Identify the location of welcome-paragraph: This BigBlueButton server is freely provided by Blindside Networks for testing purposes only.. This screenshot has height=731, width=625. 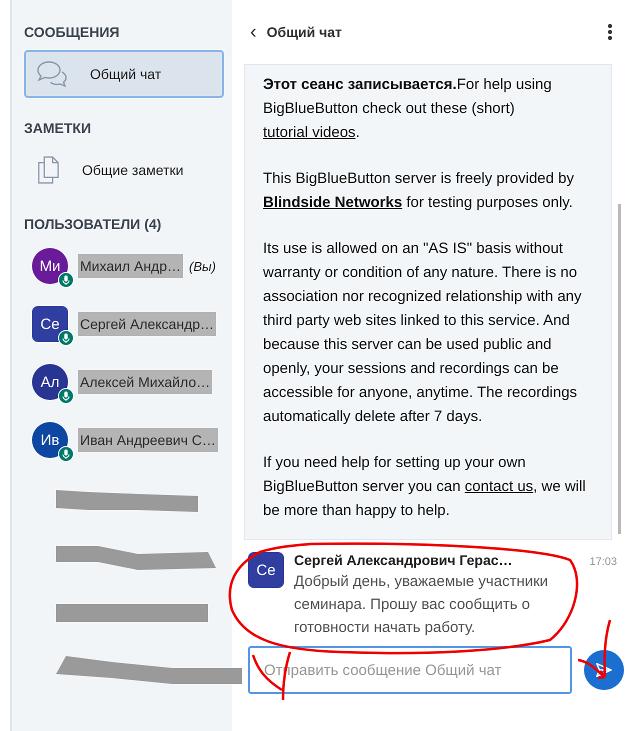
(419, 191).